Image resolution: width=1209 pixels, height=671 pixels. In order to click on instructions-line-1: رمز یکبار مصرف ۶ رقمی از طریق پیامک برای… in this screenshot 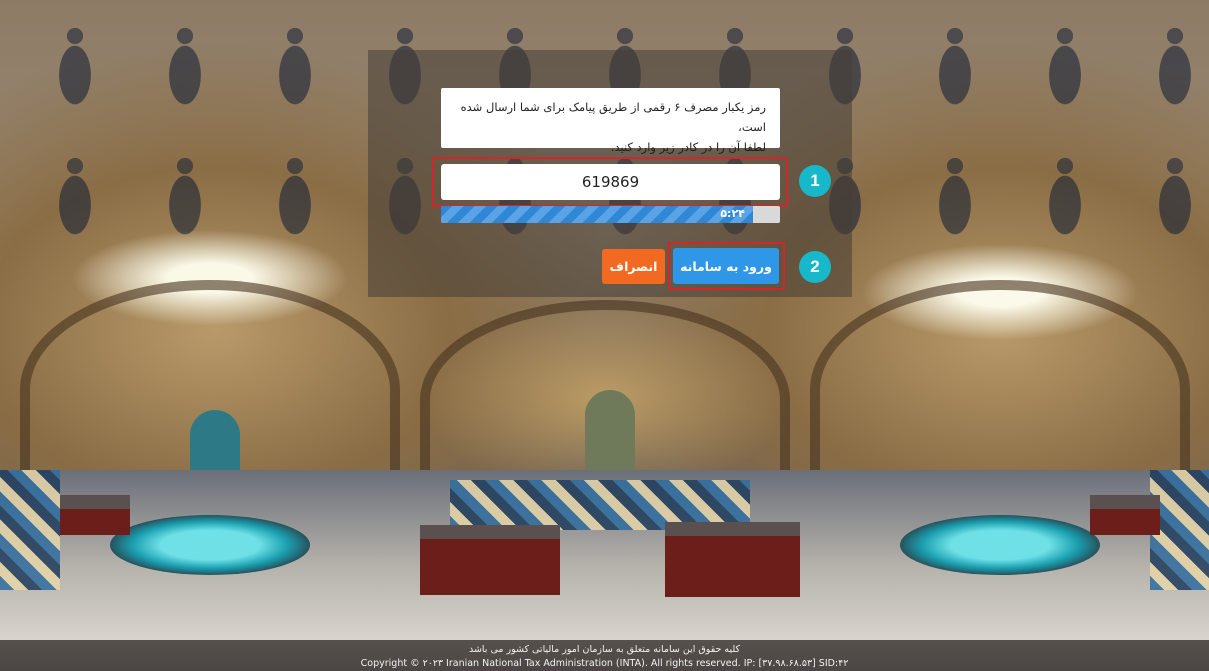, I will do `click(613, 117)`.